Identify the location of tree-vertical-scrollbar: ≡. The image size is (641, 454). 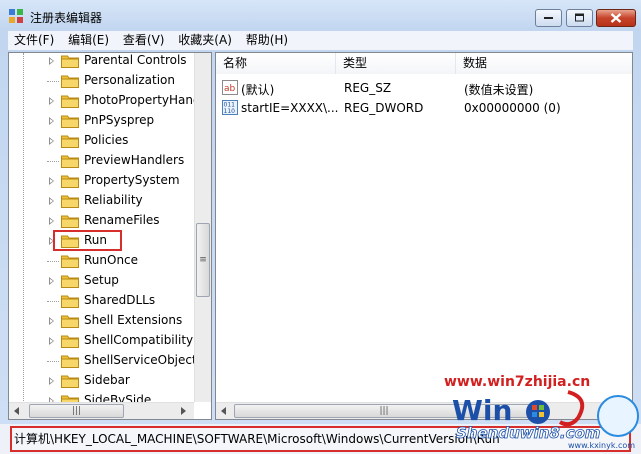
(202, 227).